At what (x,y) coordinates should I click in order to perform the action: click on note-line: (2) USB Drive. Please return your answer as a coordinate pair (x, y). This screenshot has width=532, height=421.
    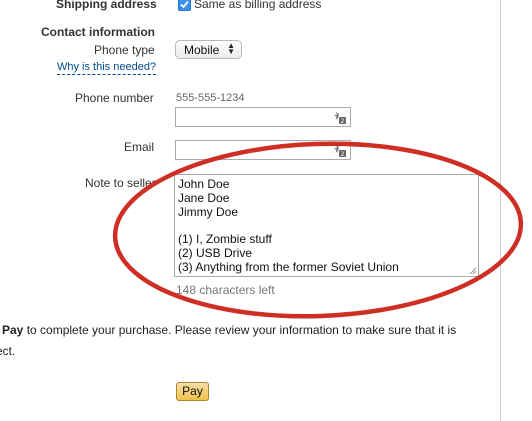
    Looking at the image, I should click on (215, 252).